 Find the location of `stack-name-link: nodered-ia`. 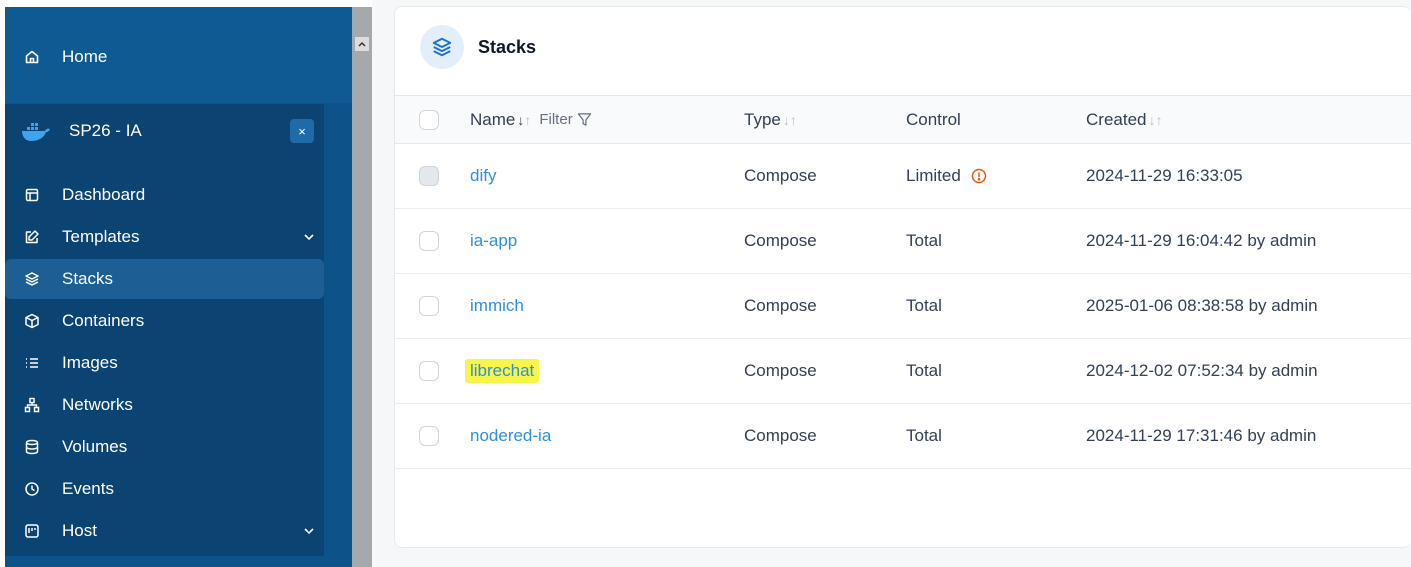

stack-name-link: nodered-ia is located at coordinates (510, 436).